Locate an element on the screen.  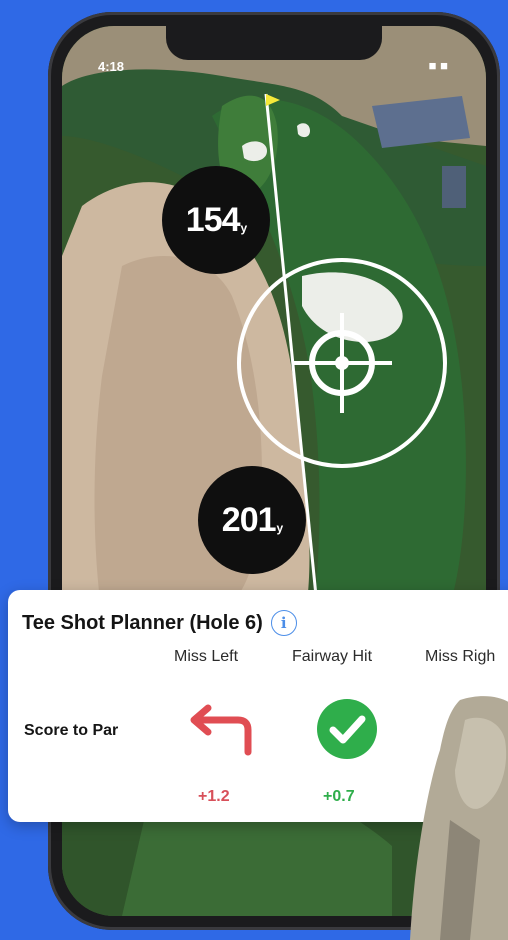
distance-value: 154 is located at coordinates (213, 219).